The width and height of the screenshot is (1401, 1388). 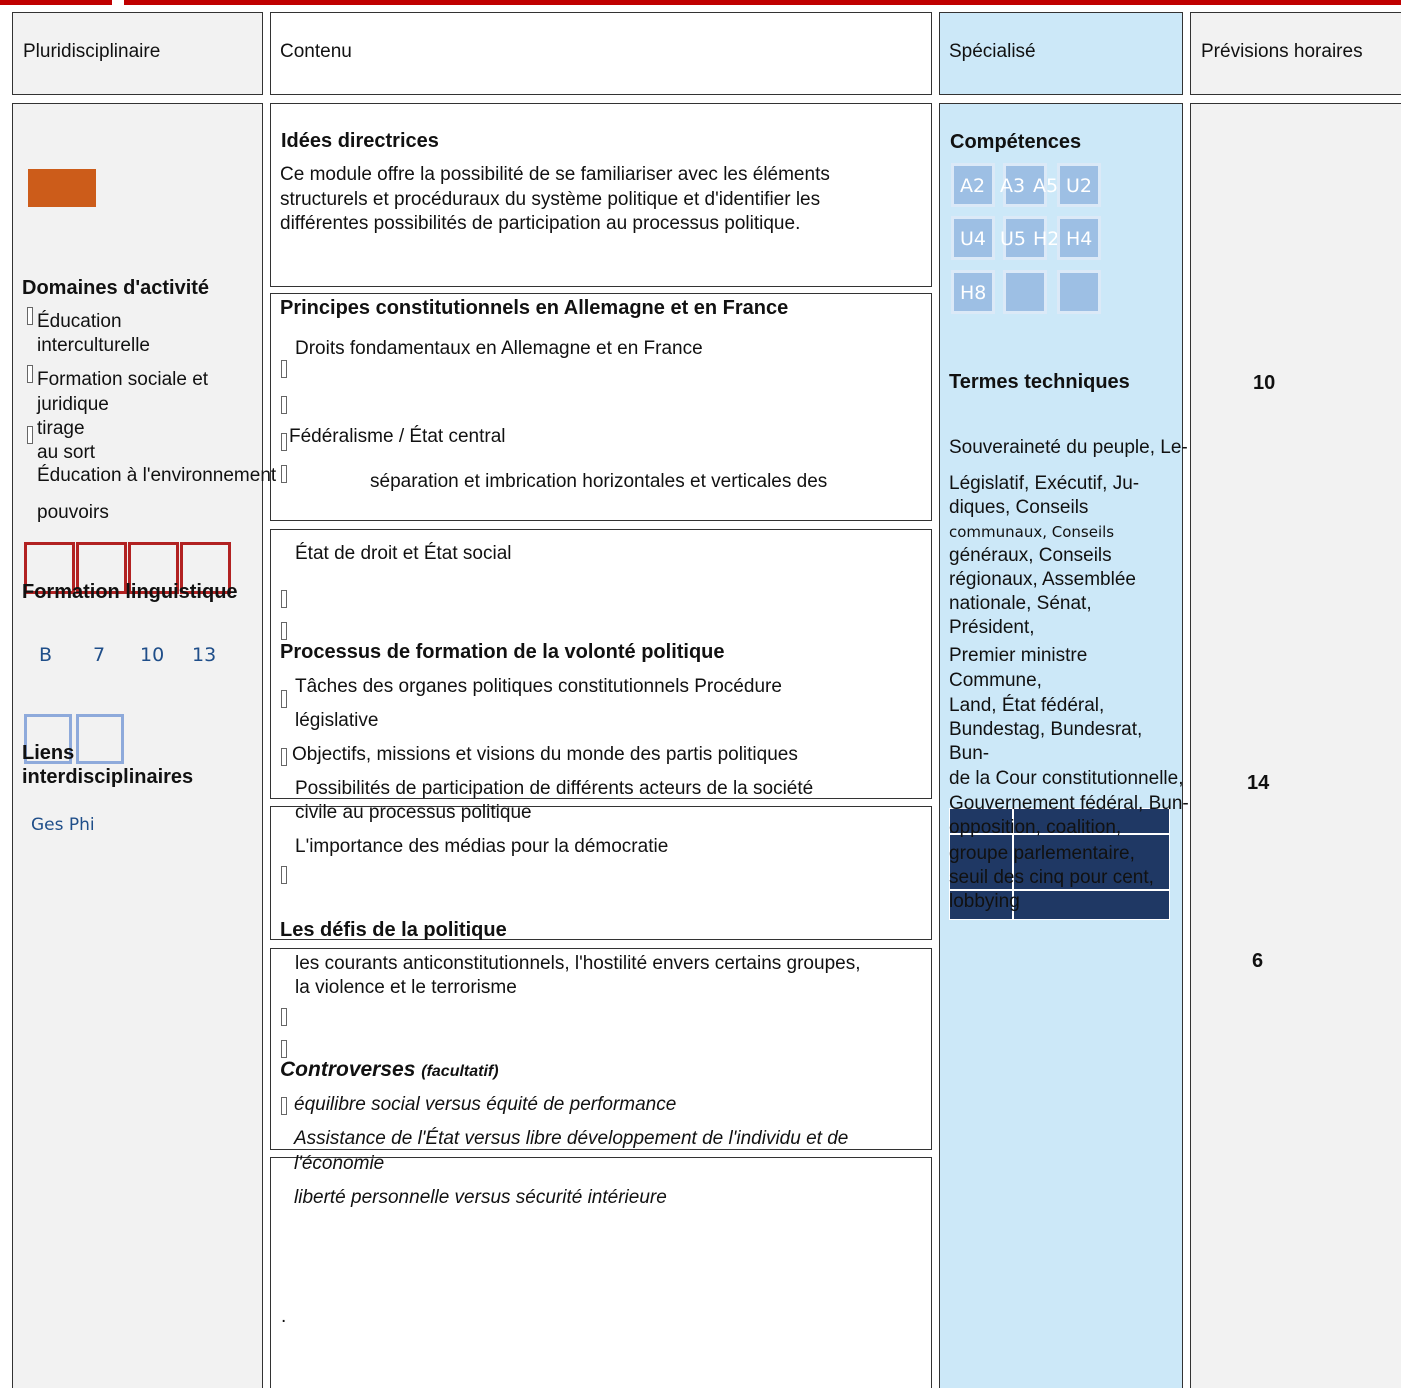 What do you see at coordinates (316, 51) in the screenshot?
I see `header-contenu: Contenu` at bounding box center [316, 51].